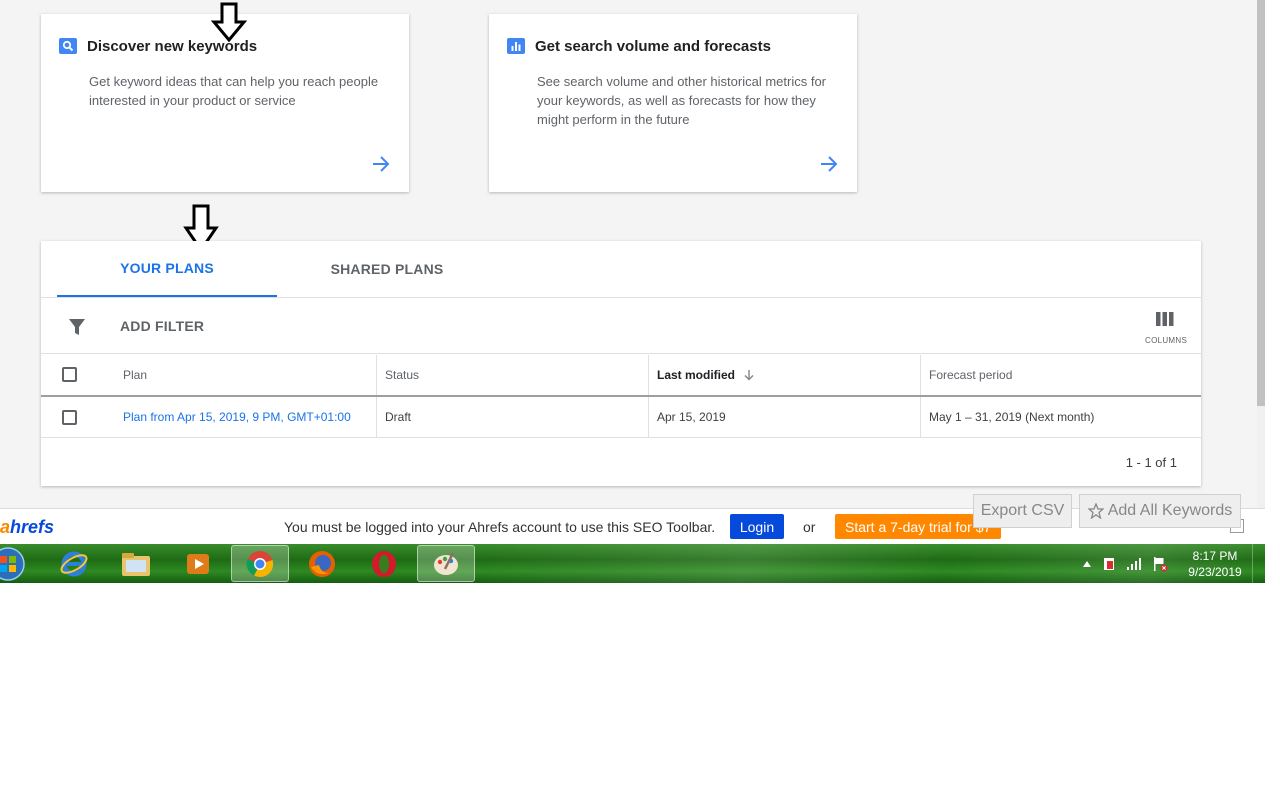  Describe the element at coordinates (15, 564) in the screenshot. I see `start-button-icon` at that location.